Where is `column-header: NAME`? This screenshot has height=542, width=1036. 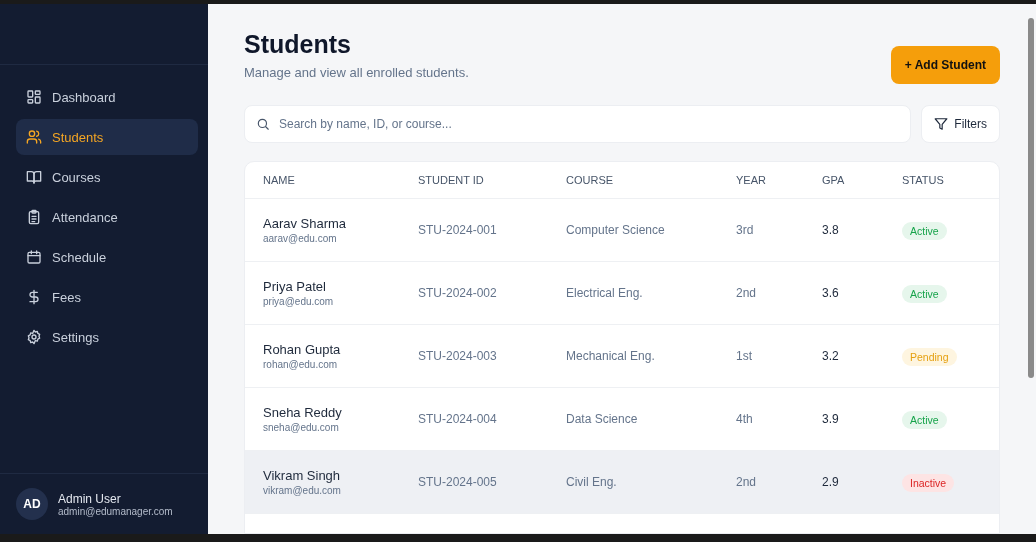
column-header: NAME is located at coordinates (279, 180).